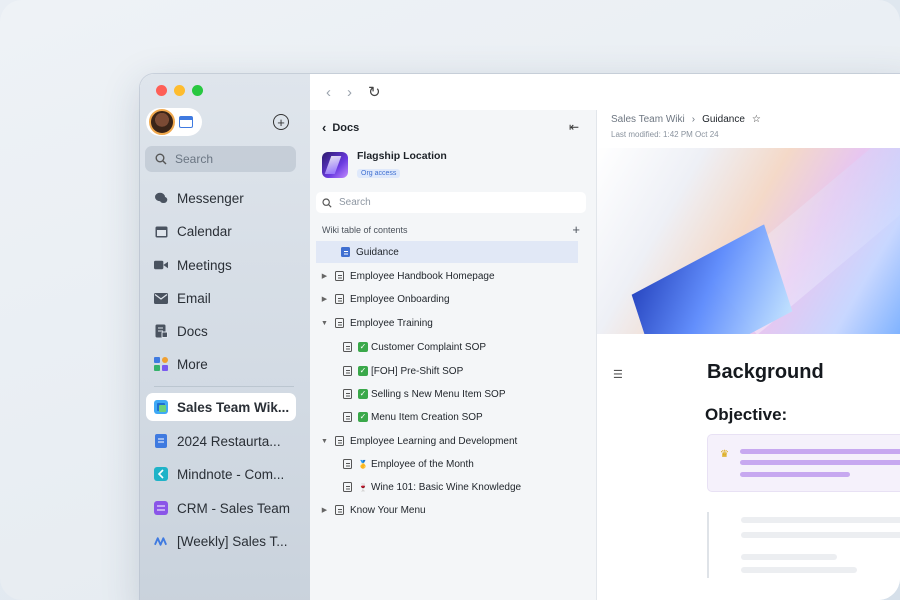 The image size is (900, 600). I want to click on window-controls, so click(179, 90).